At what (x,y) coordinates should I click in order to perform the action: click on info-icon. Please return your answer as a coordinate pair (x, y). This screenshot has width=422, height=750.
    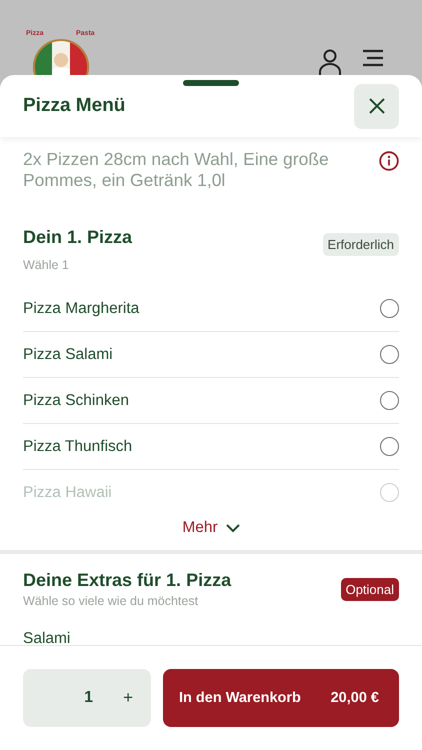
    Looking at the image, I should click on (389, 161).